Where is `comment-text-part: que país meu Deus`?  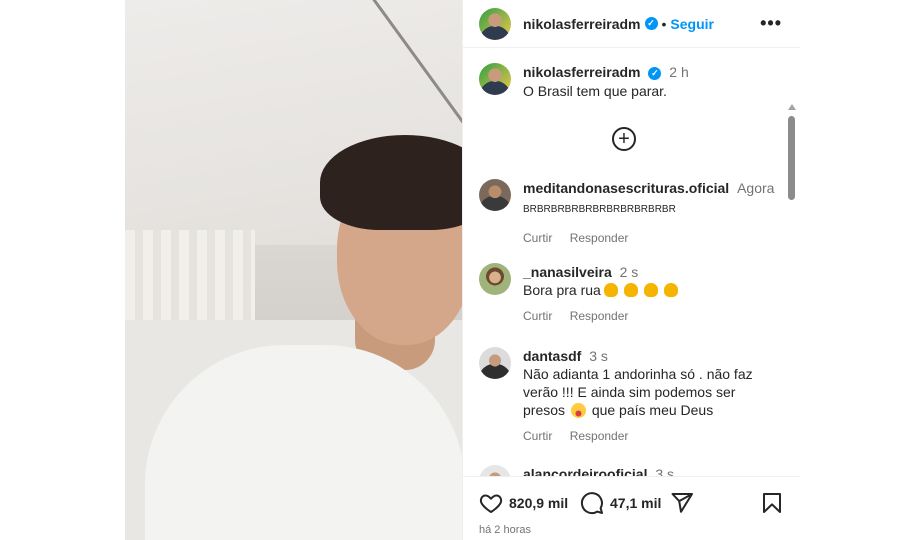
comment-text-part: que país meu Deus is located at coordinates (652, 410).